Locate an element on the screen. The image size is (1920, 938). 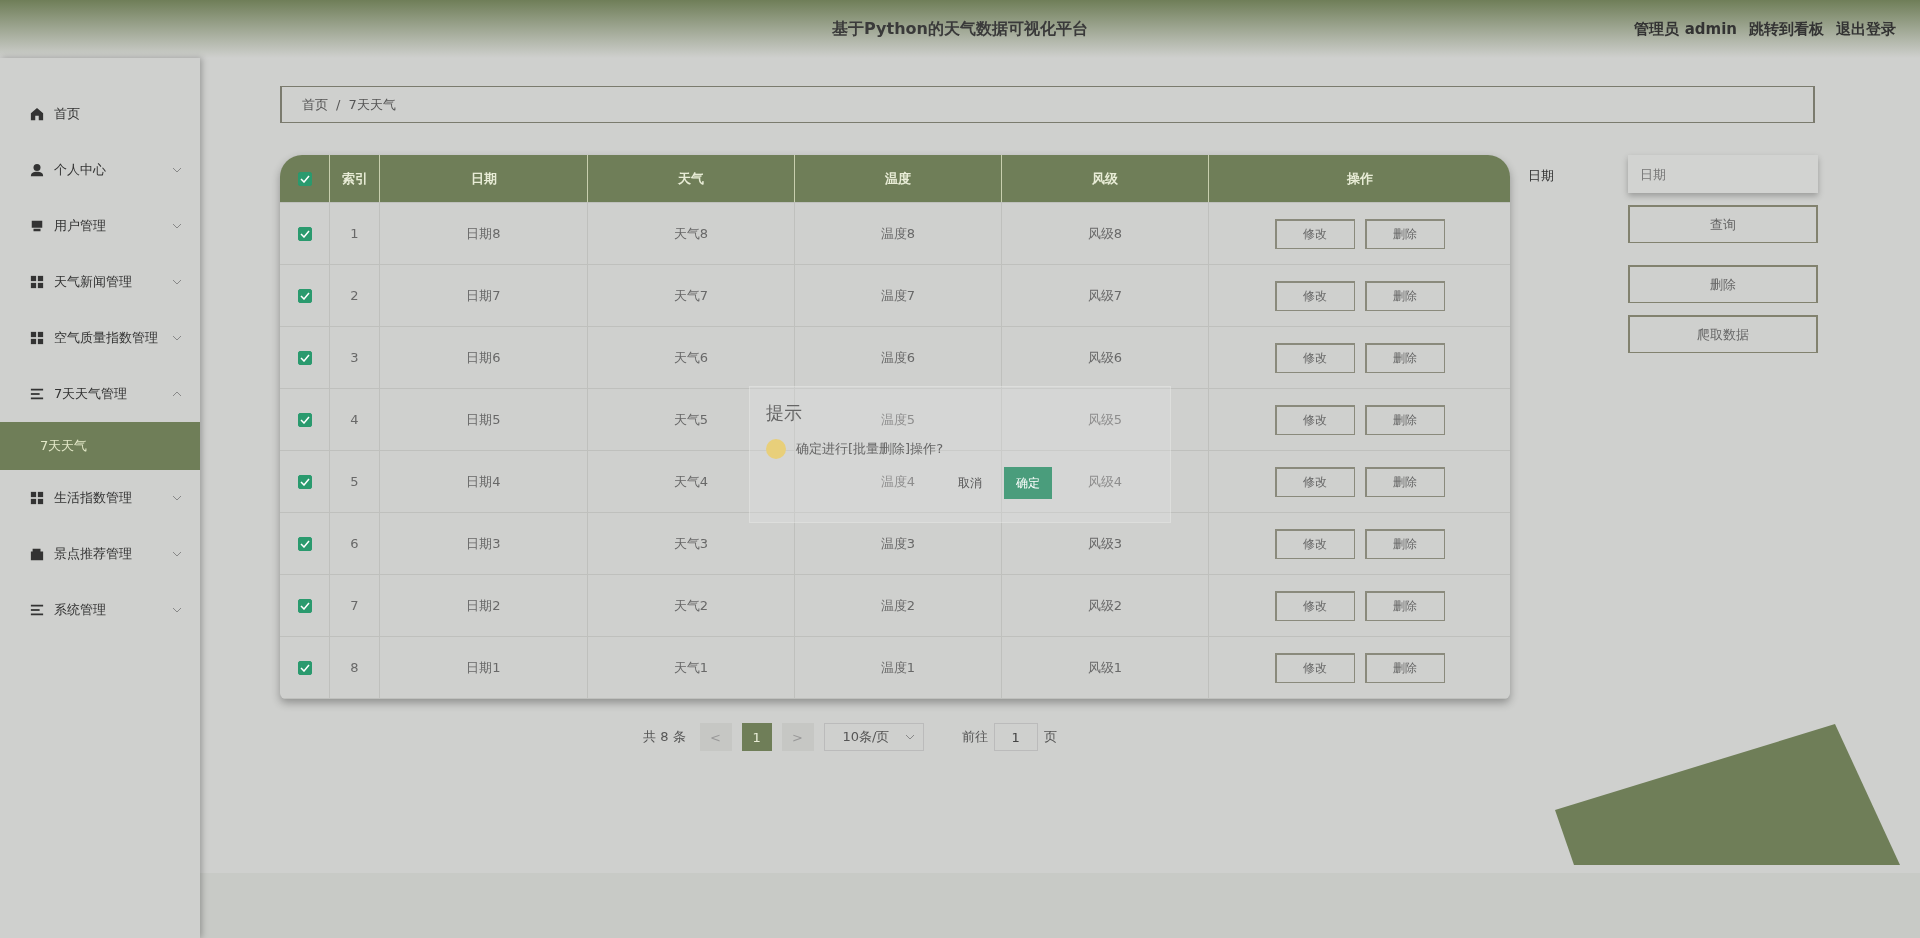
table-cell: 4 is located at coordinates (355, 419).